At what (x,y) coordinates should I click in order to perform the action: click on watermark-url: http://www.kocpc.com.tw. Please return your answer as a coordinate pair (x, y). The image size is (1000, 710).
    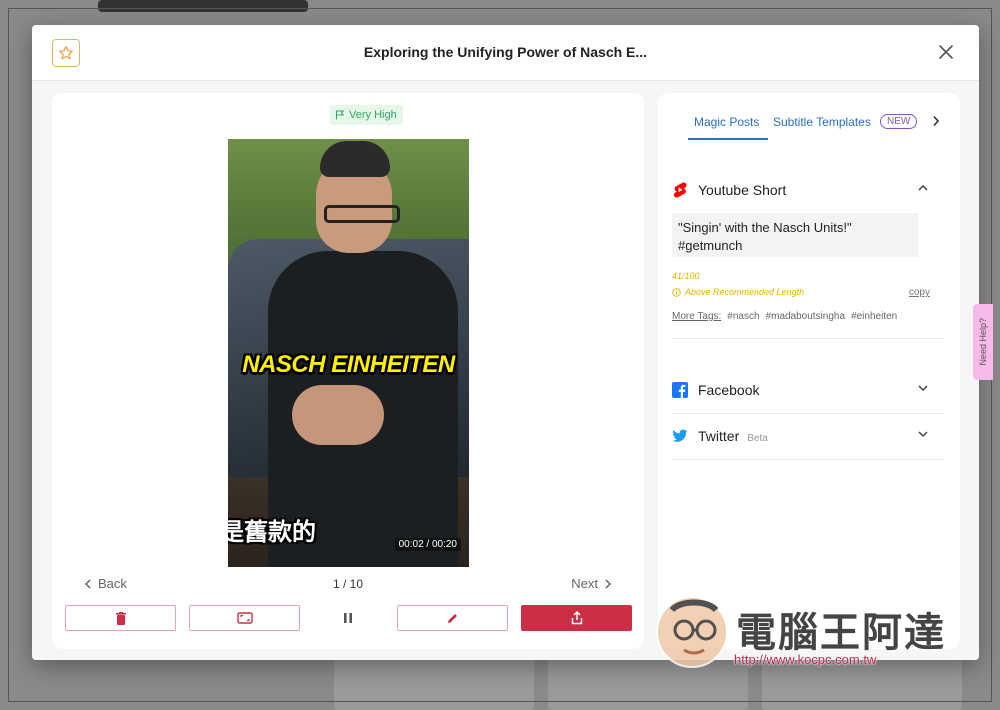
    Looking at the image, I should click on (805, 659).